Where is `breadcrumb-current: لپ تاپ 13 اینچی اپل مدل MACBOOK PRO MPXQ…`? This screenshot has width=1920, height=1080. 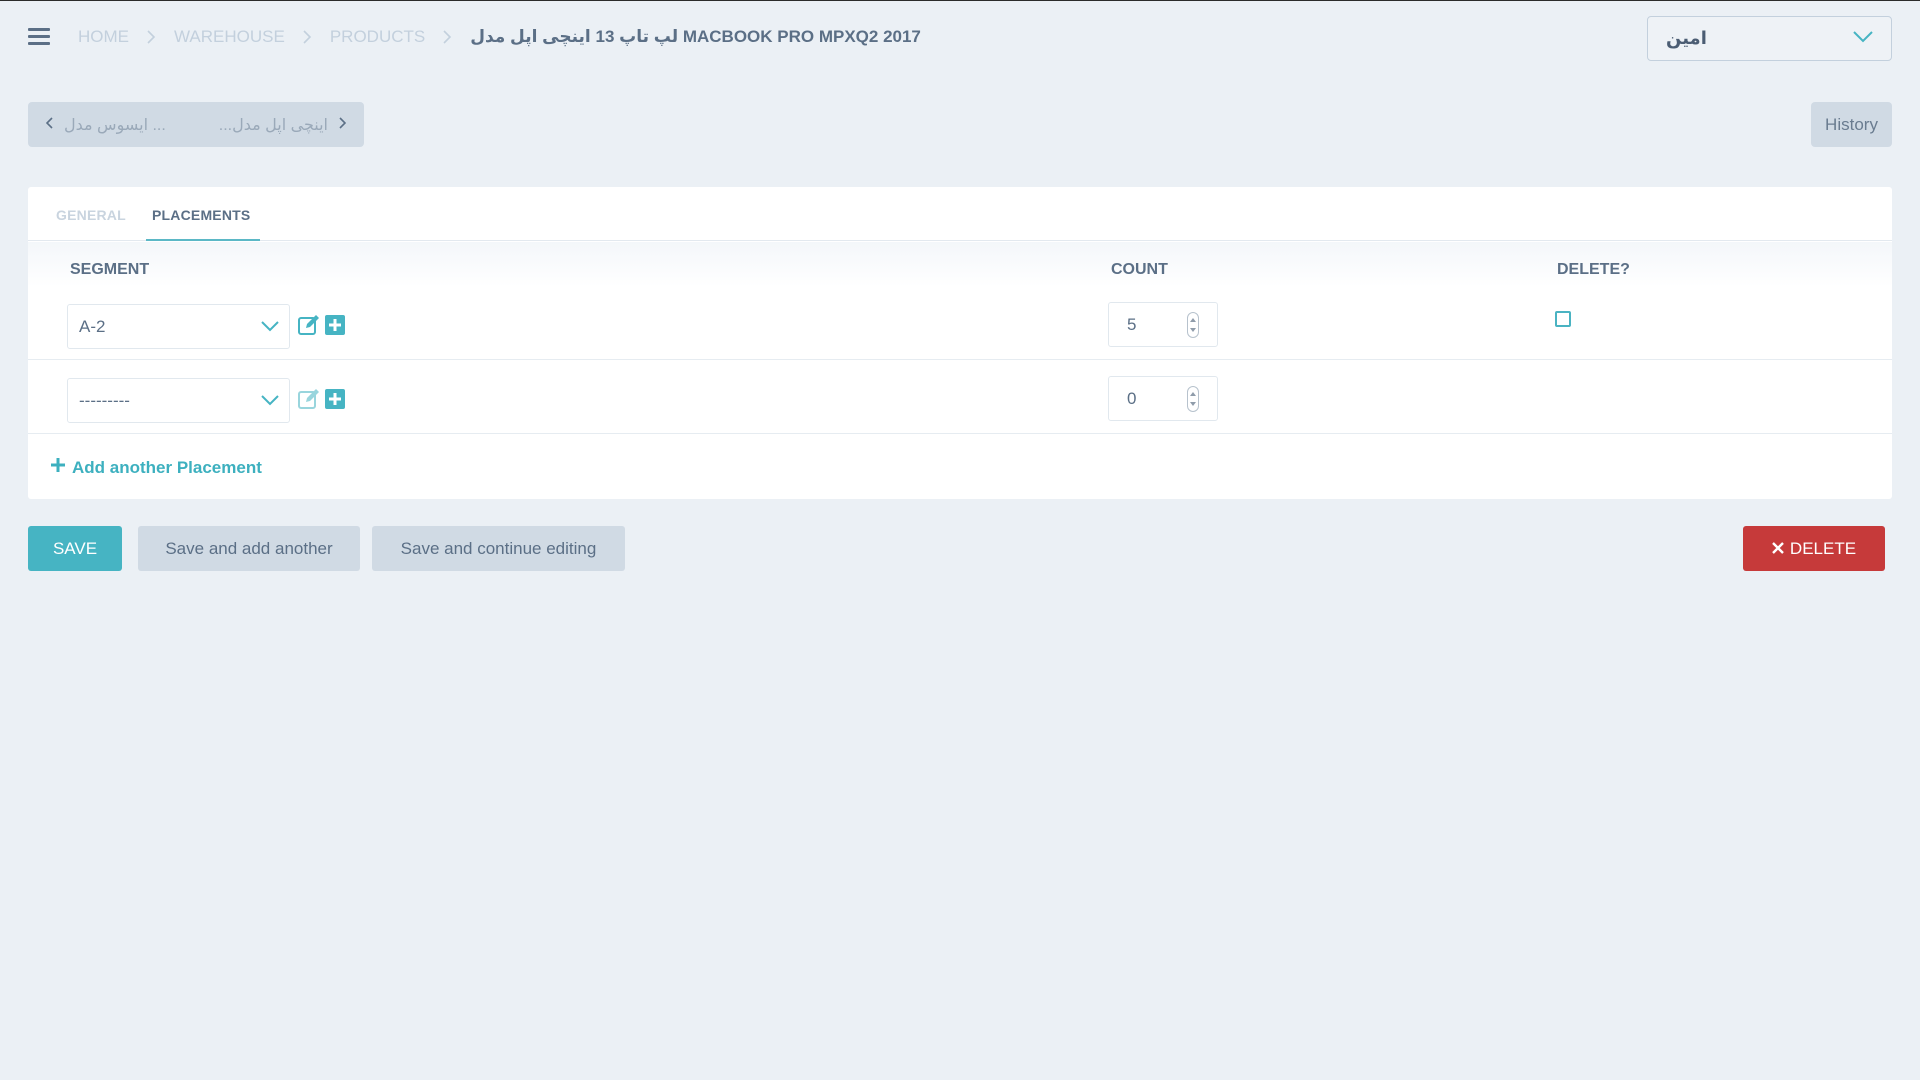
breadcrumb-current: لپ تاپ 13 اینچی اپل مدل MACBOOK PRO MPXQ… is located at coordinates (695, 36).